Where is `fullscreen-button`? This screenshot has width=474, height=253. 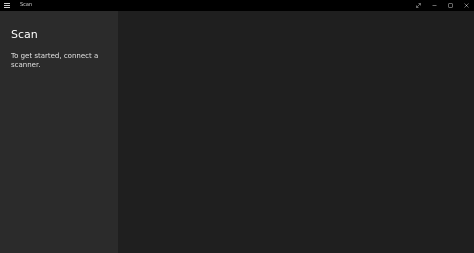 fullscreen-button is located at coordinates (419, 5).